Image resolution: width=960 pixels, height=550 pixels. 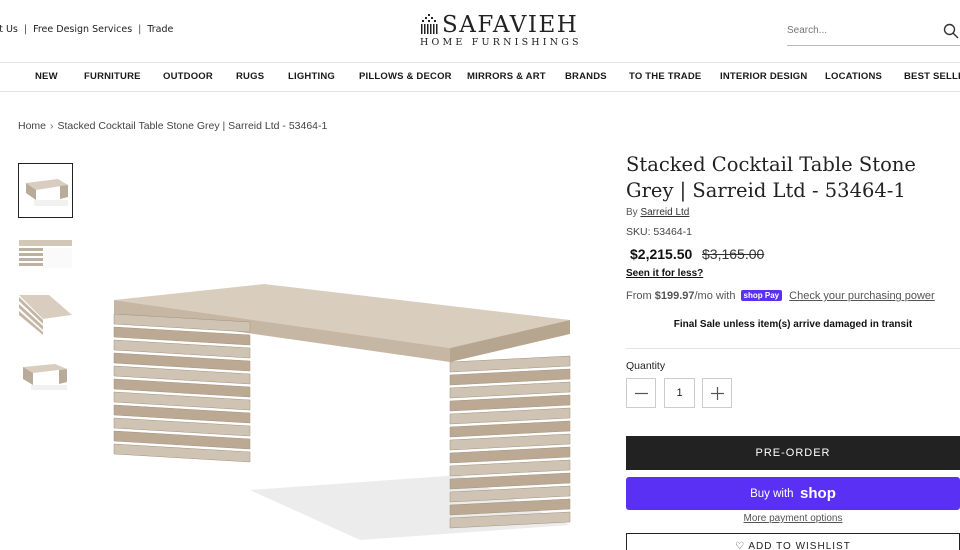 What do you see at coordinates (586, 76) in the screenshot?
I see `nav-item-brands: BRANDS` at bounding box center [586, 76].